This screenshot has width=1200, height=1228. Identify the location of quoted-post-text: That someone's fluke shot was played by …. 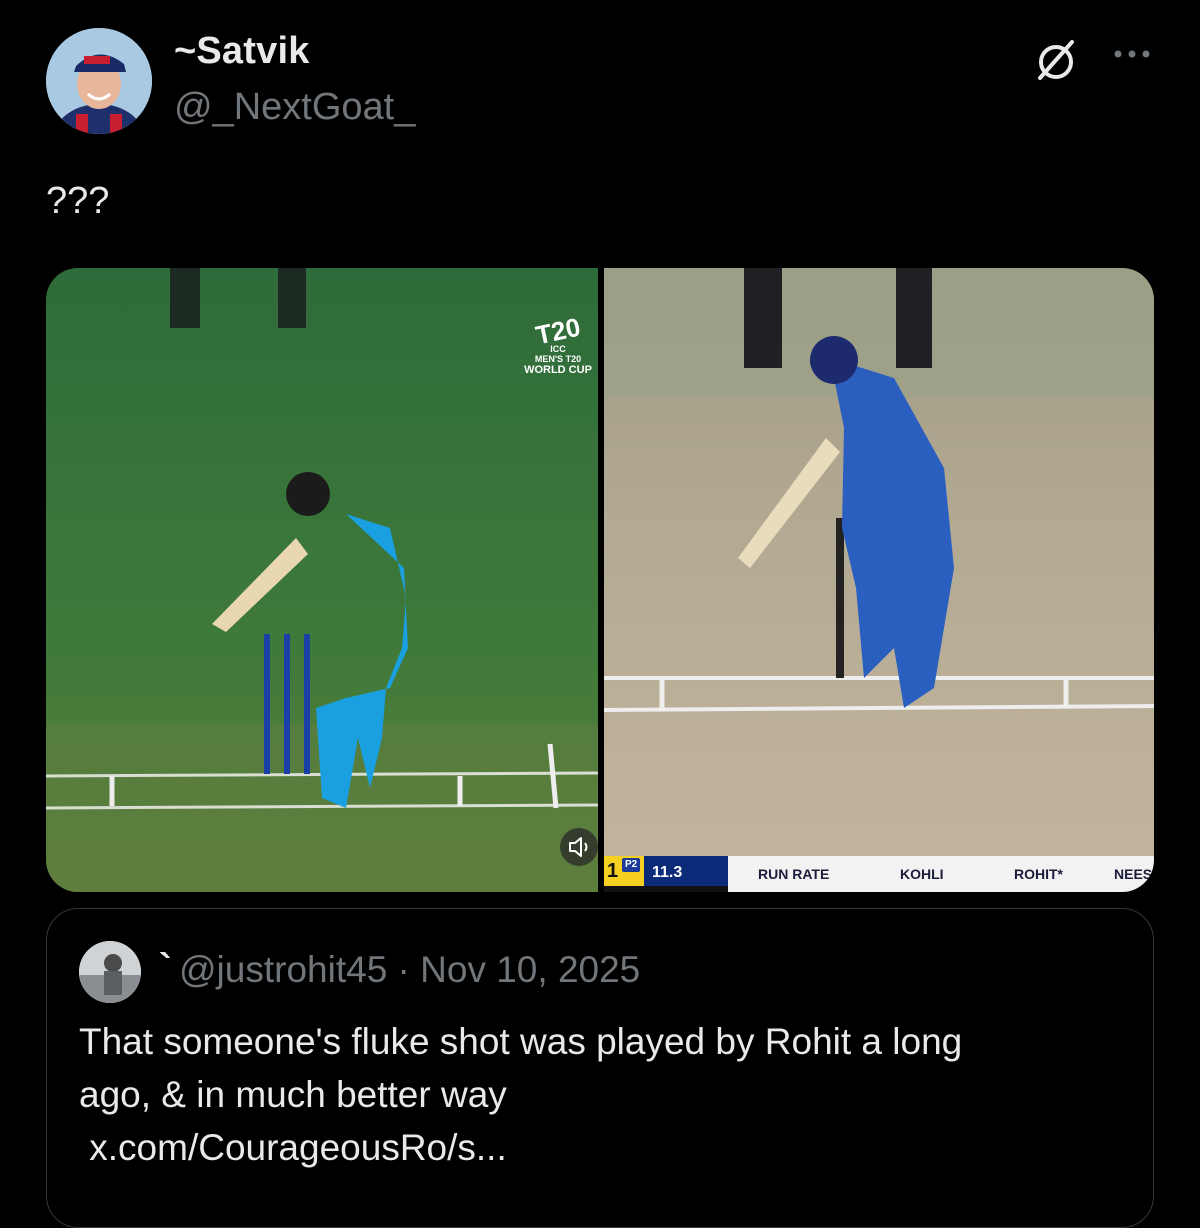
(599, 1094).